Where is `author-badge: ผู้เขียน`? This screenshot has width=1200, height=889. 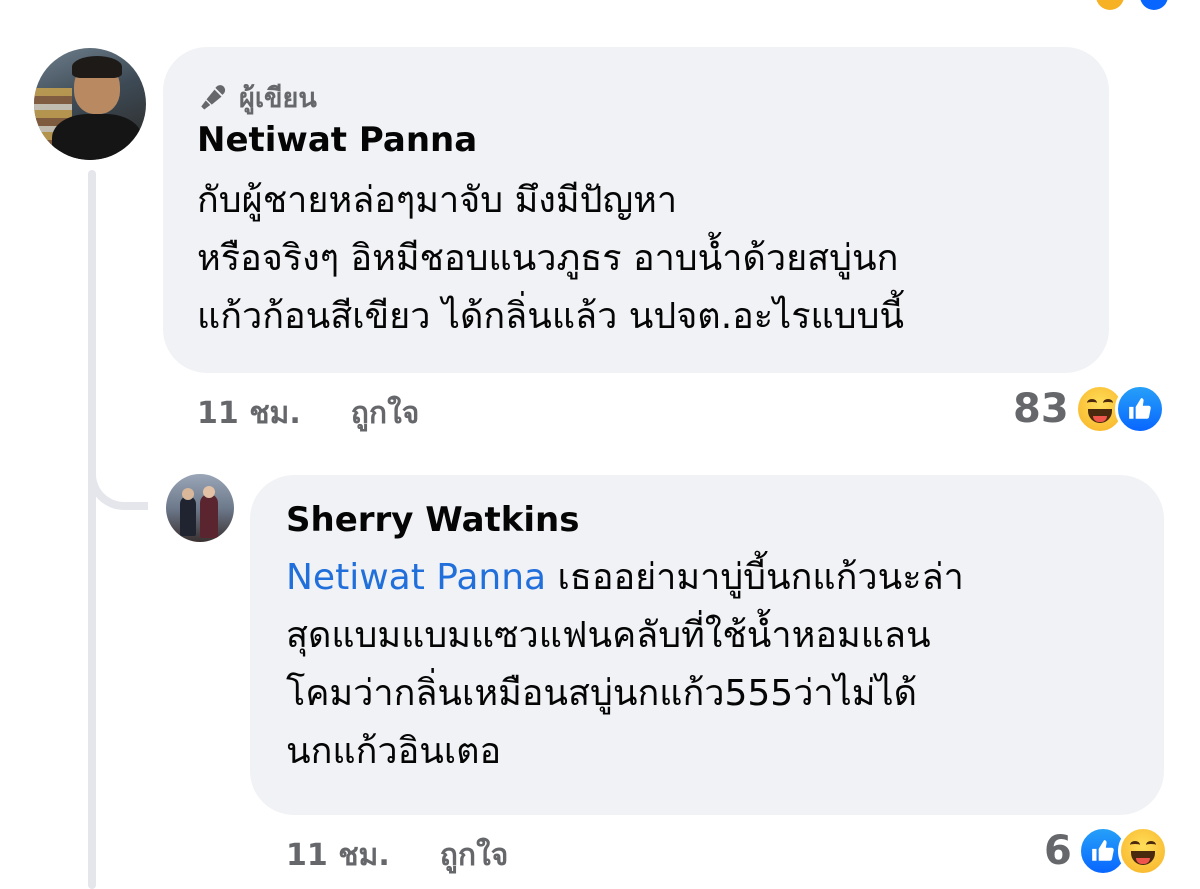 author-badge: ผู้เขียน is located at coordinates (258, 97).